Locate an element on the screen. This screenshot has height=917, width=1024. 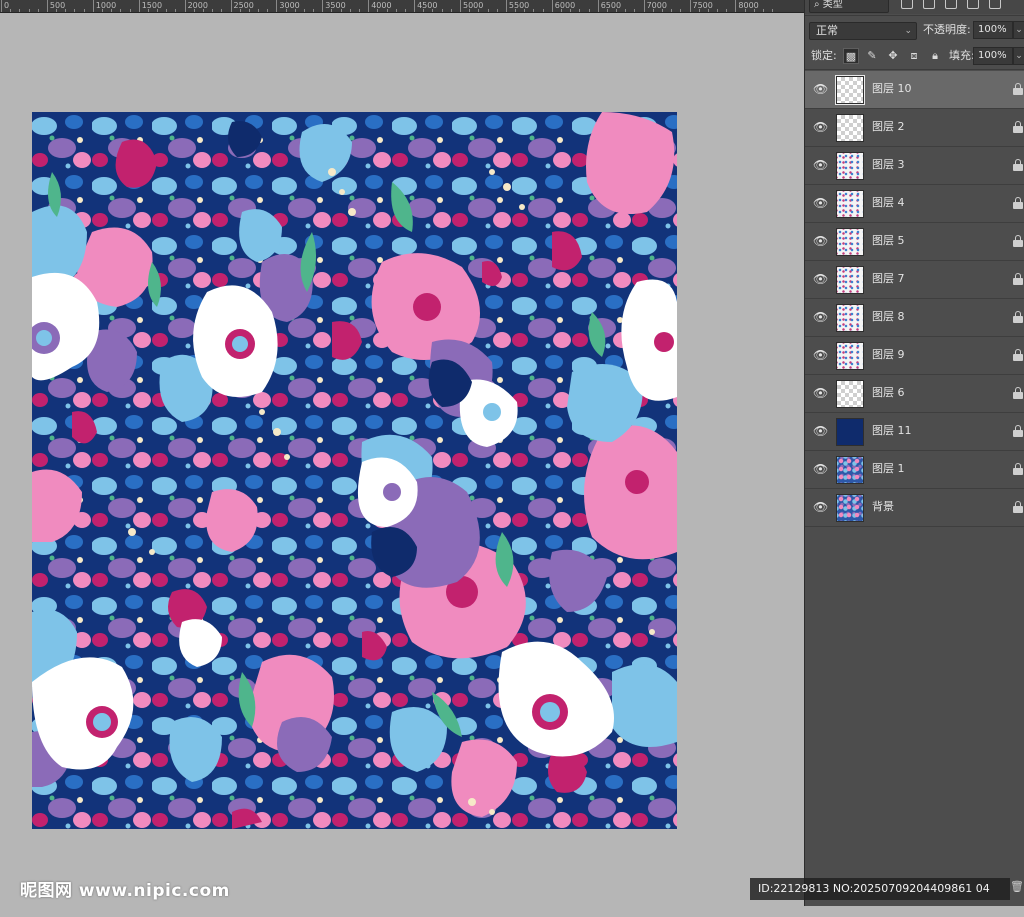
layer-row: 👁︎ 图层 11 is located at coordinates (914, 432).